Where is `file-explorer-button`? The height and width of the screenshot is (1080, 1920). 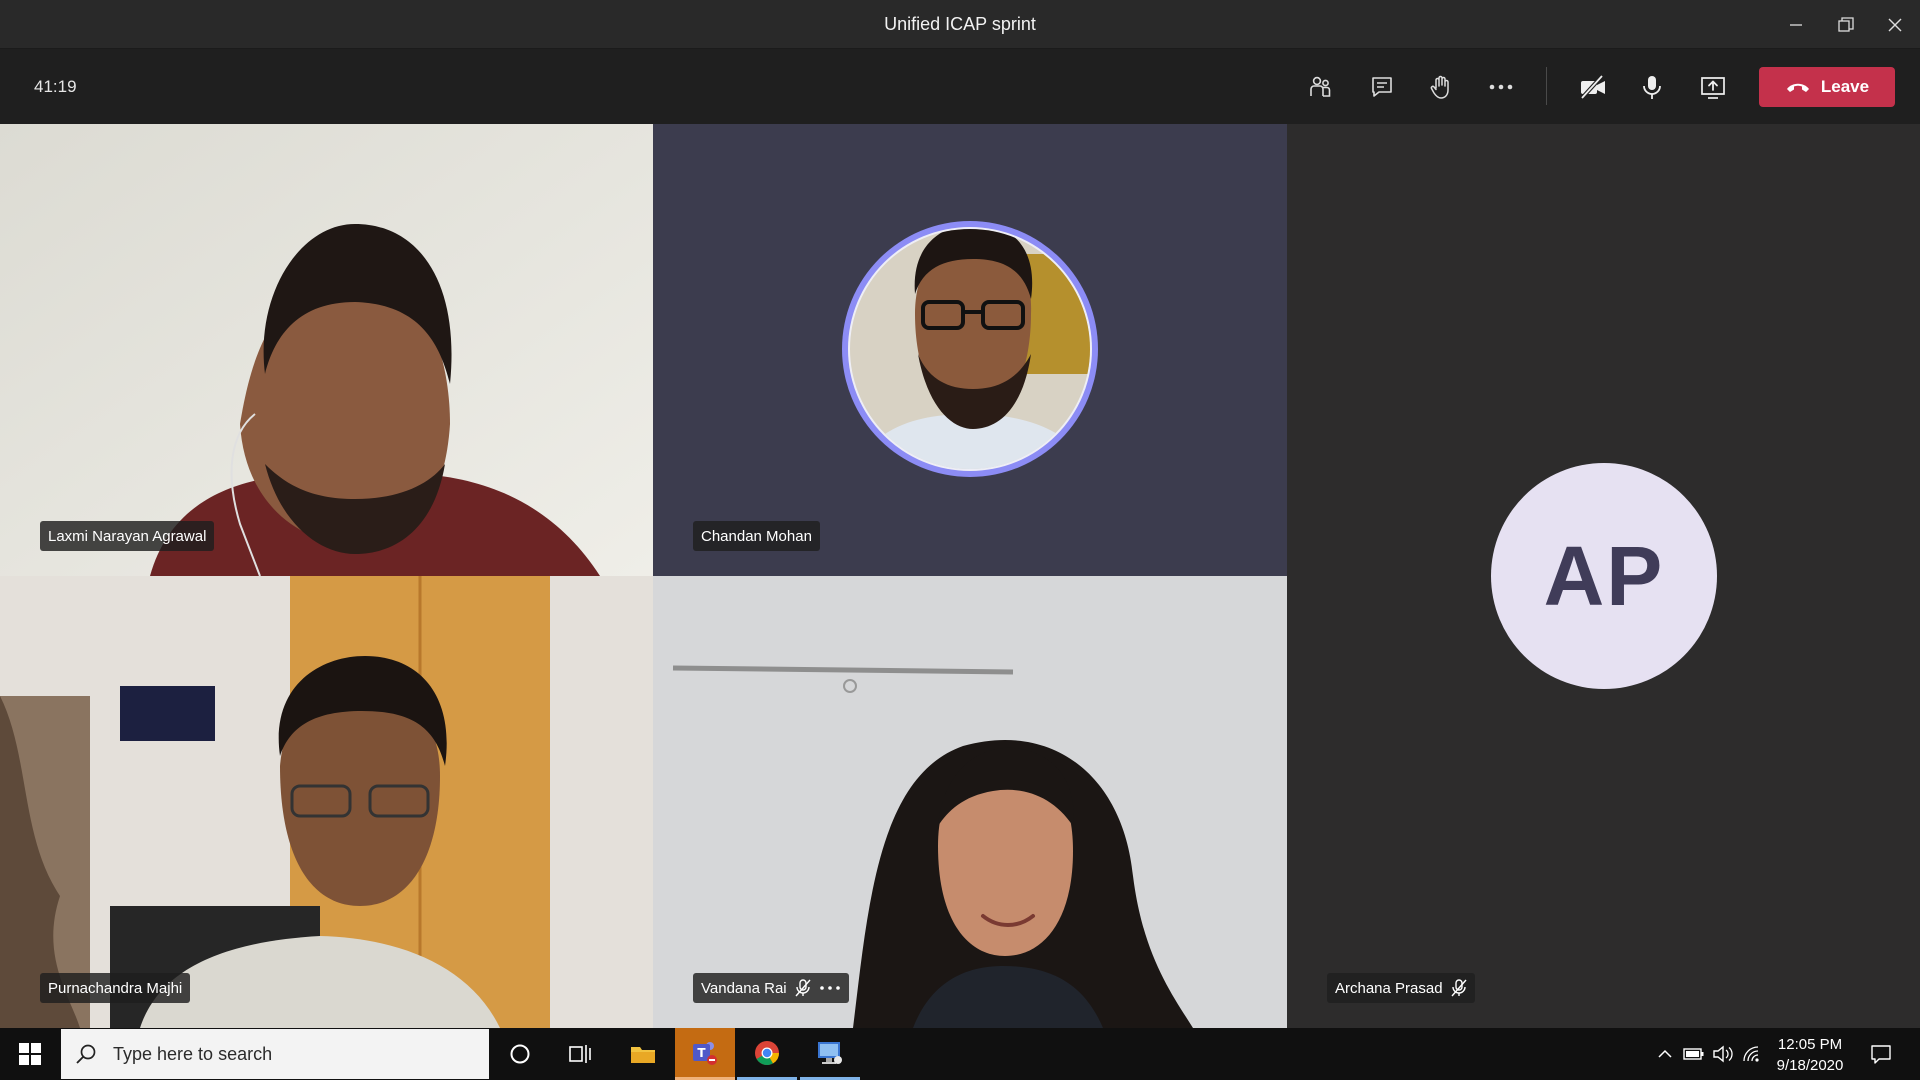 file-explorer-button is located at coordinates (643, 1054).